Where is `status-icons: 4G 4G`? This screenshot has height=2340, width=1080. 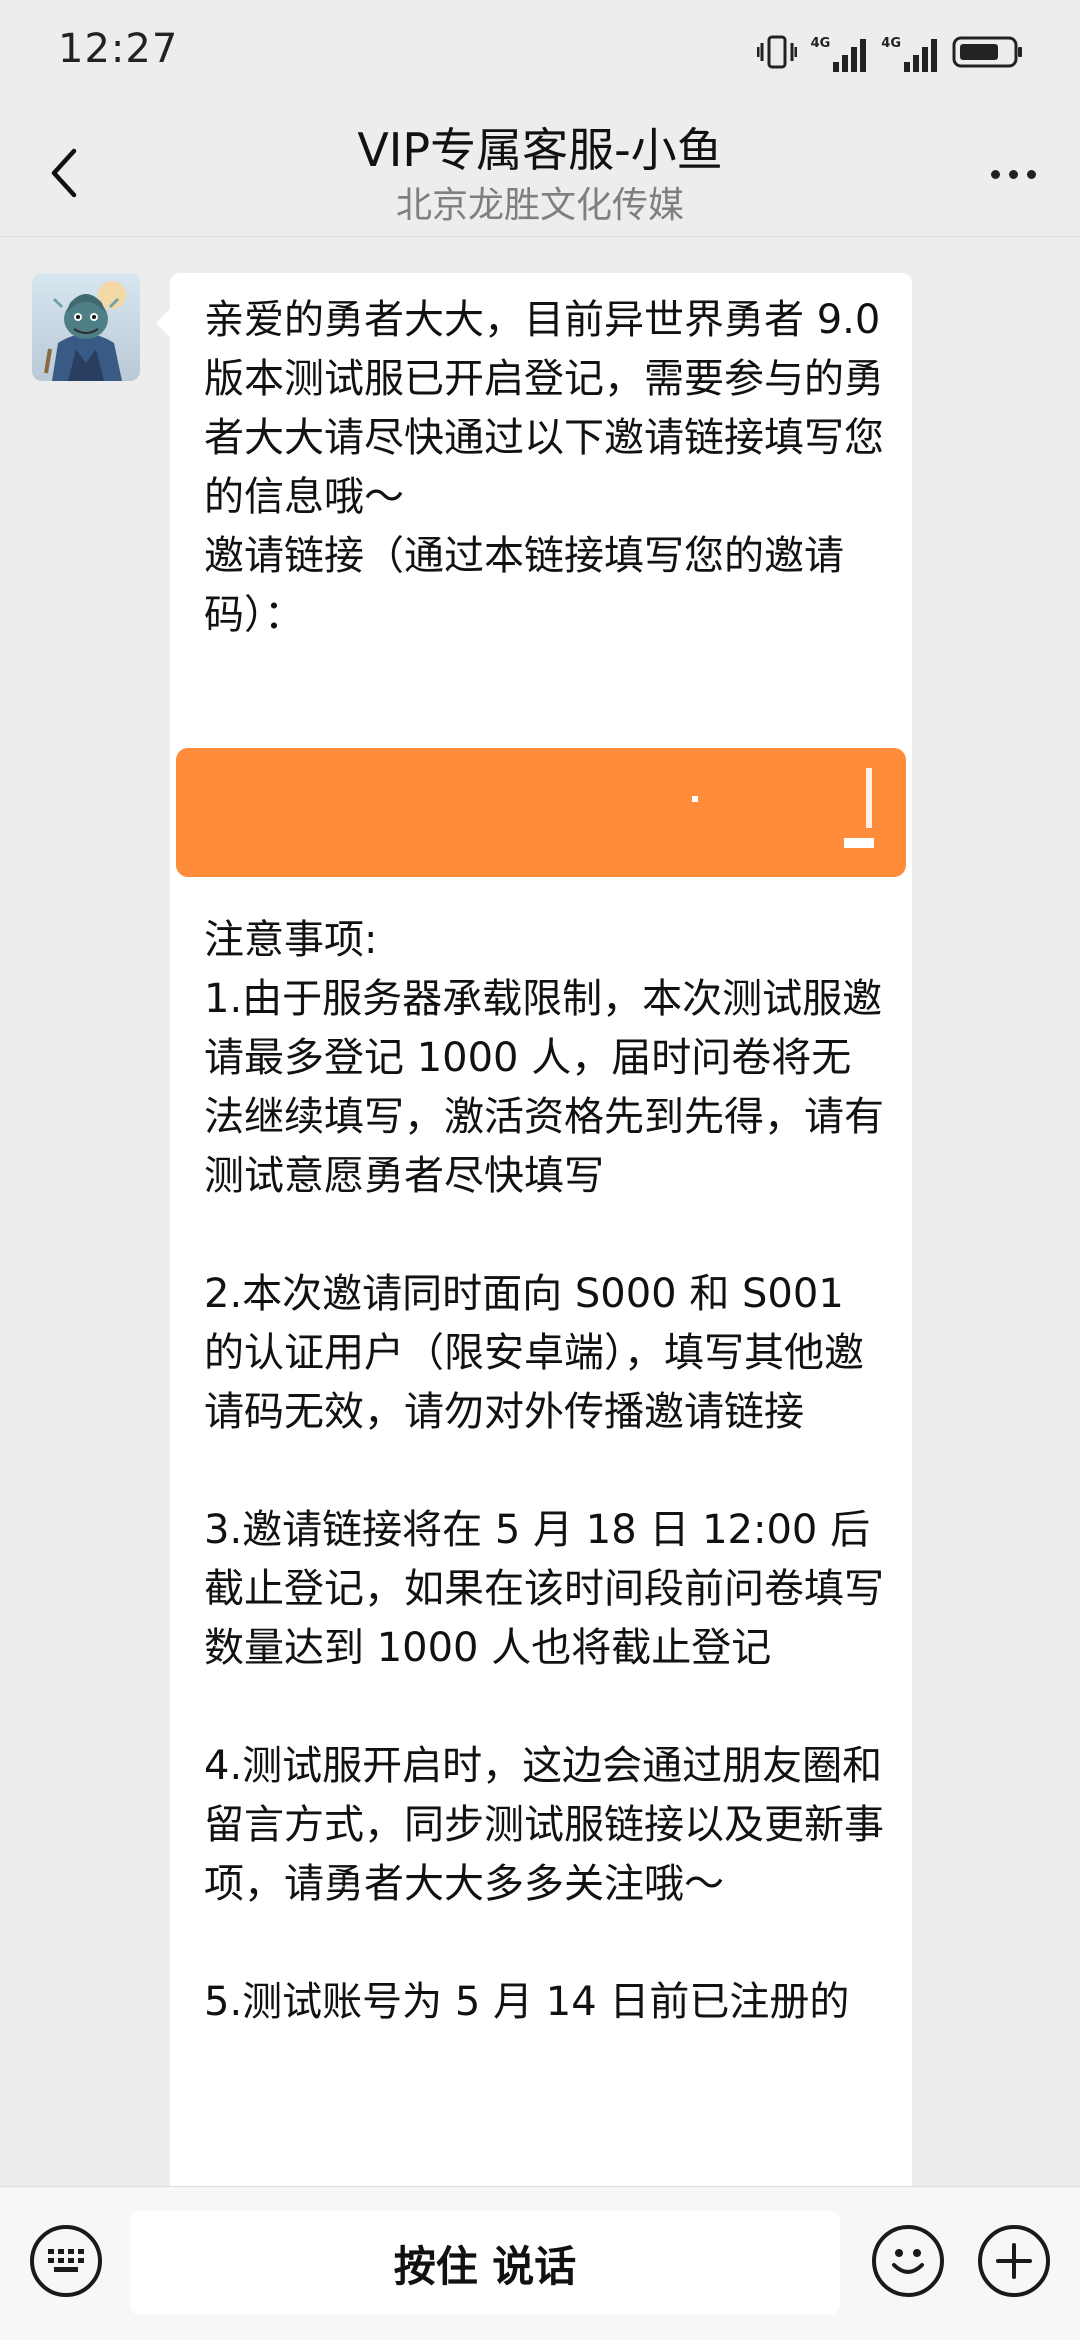
status-icons: 4G 4G is located at coordinates (890, 54).